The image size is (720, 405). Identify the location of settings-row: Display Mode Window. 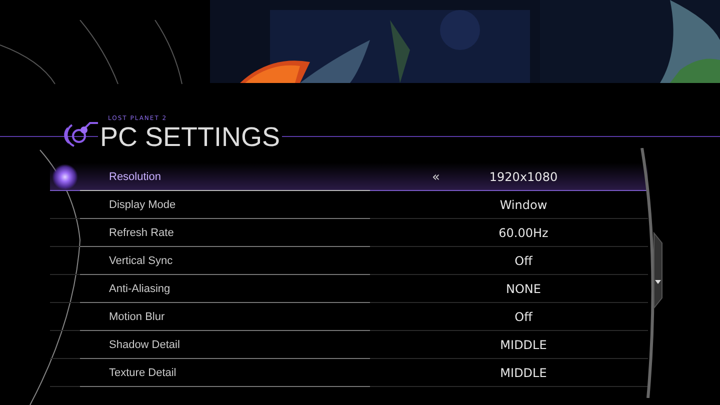
(349, 205).